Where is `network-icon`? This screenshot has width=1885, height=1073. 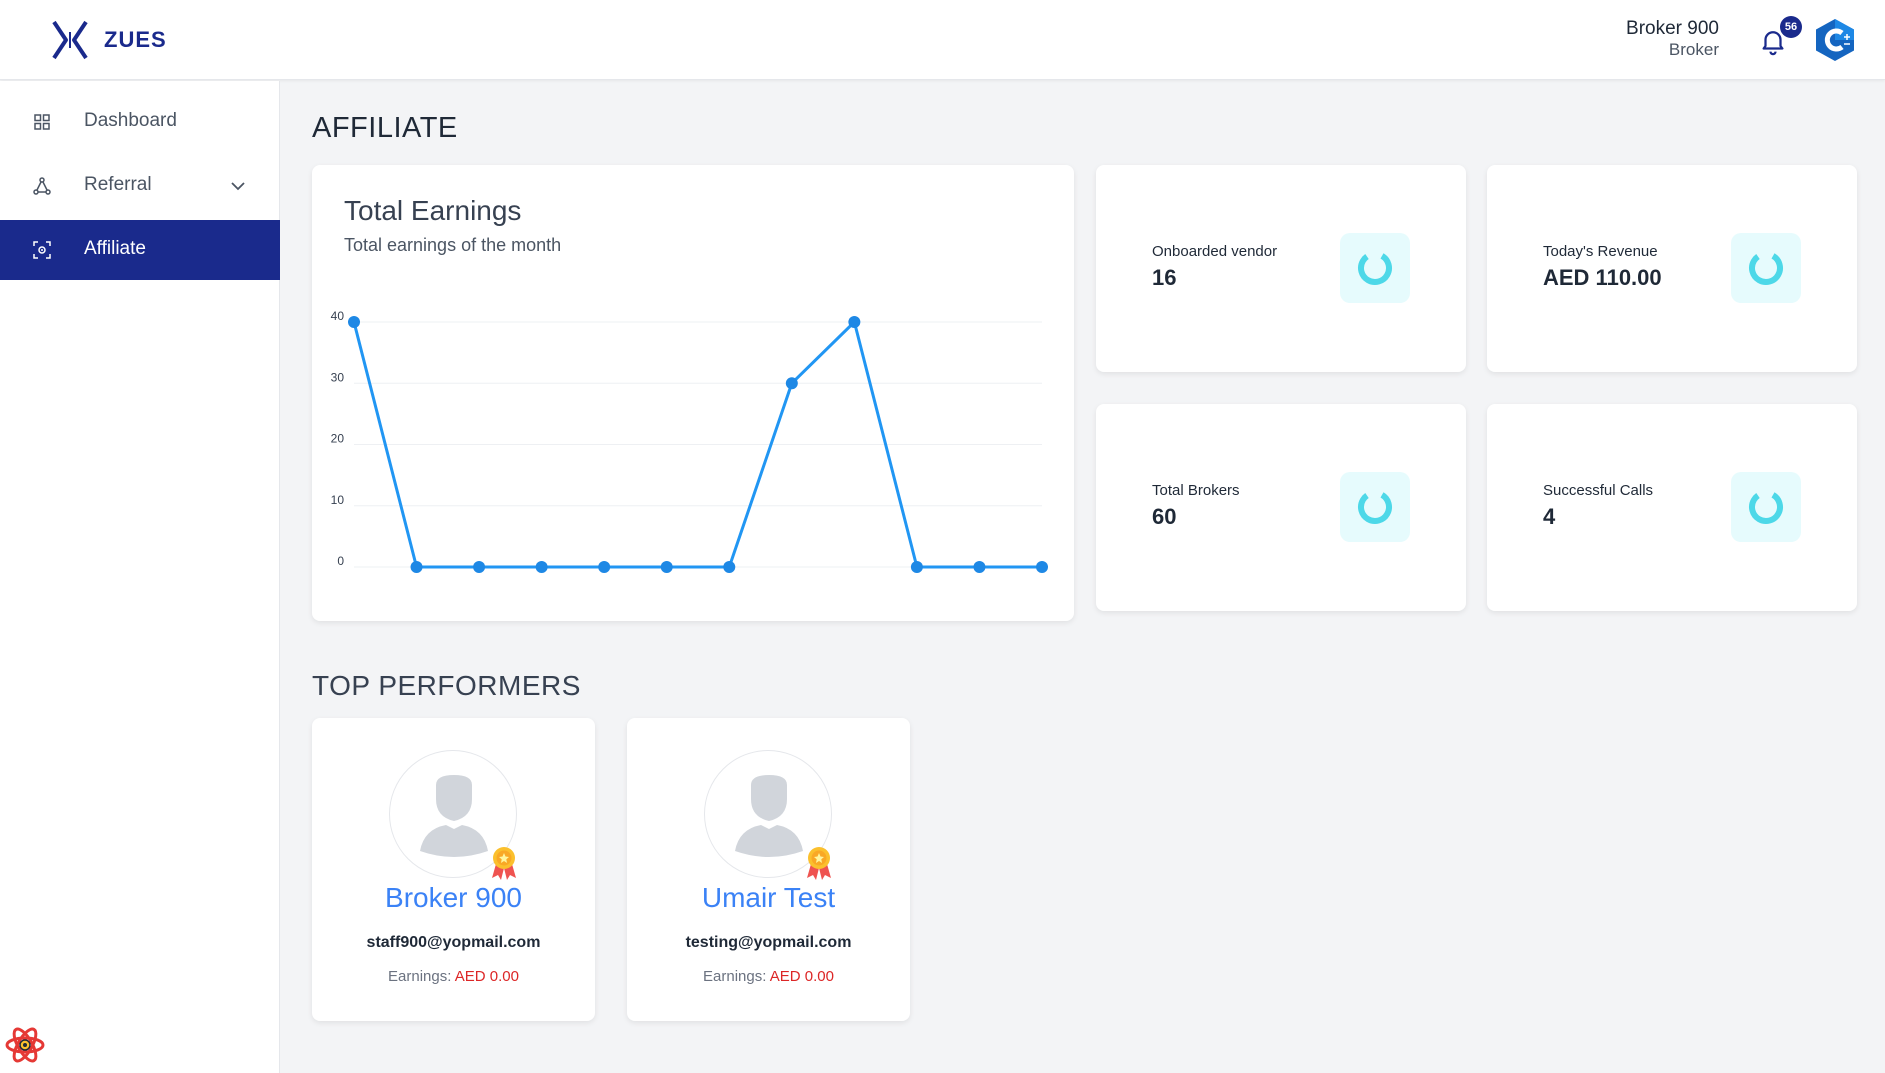
network-icon is located at coordinates (42, 186).